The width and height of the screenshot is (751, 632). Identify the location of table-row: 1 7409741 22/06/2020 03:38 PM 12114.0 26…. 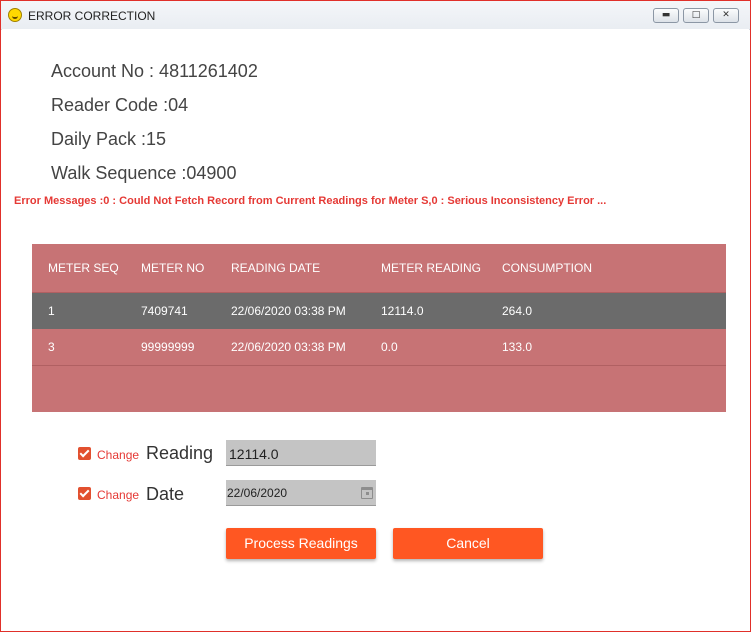
(379, 311).